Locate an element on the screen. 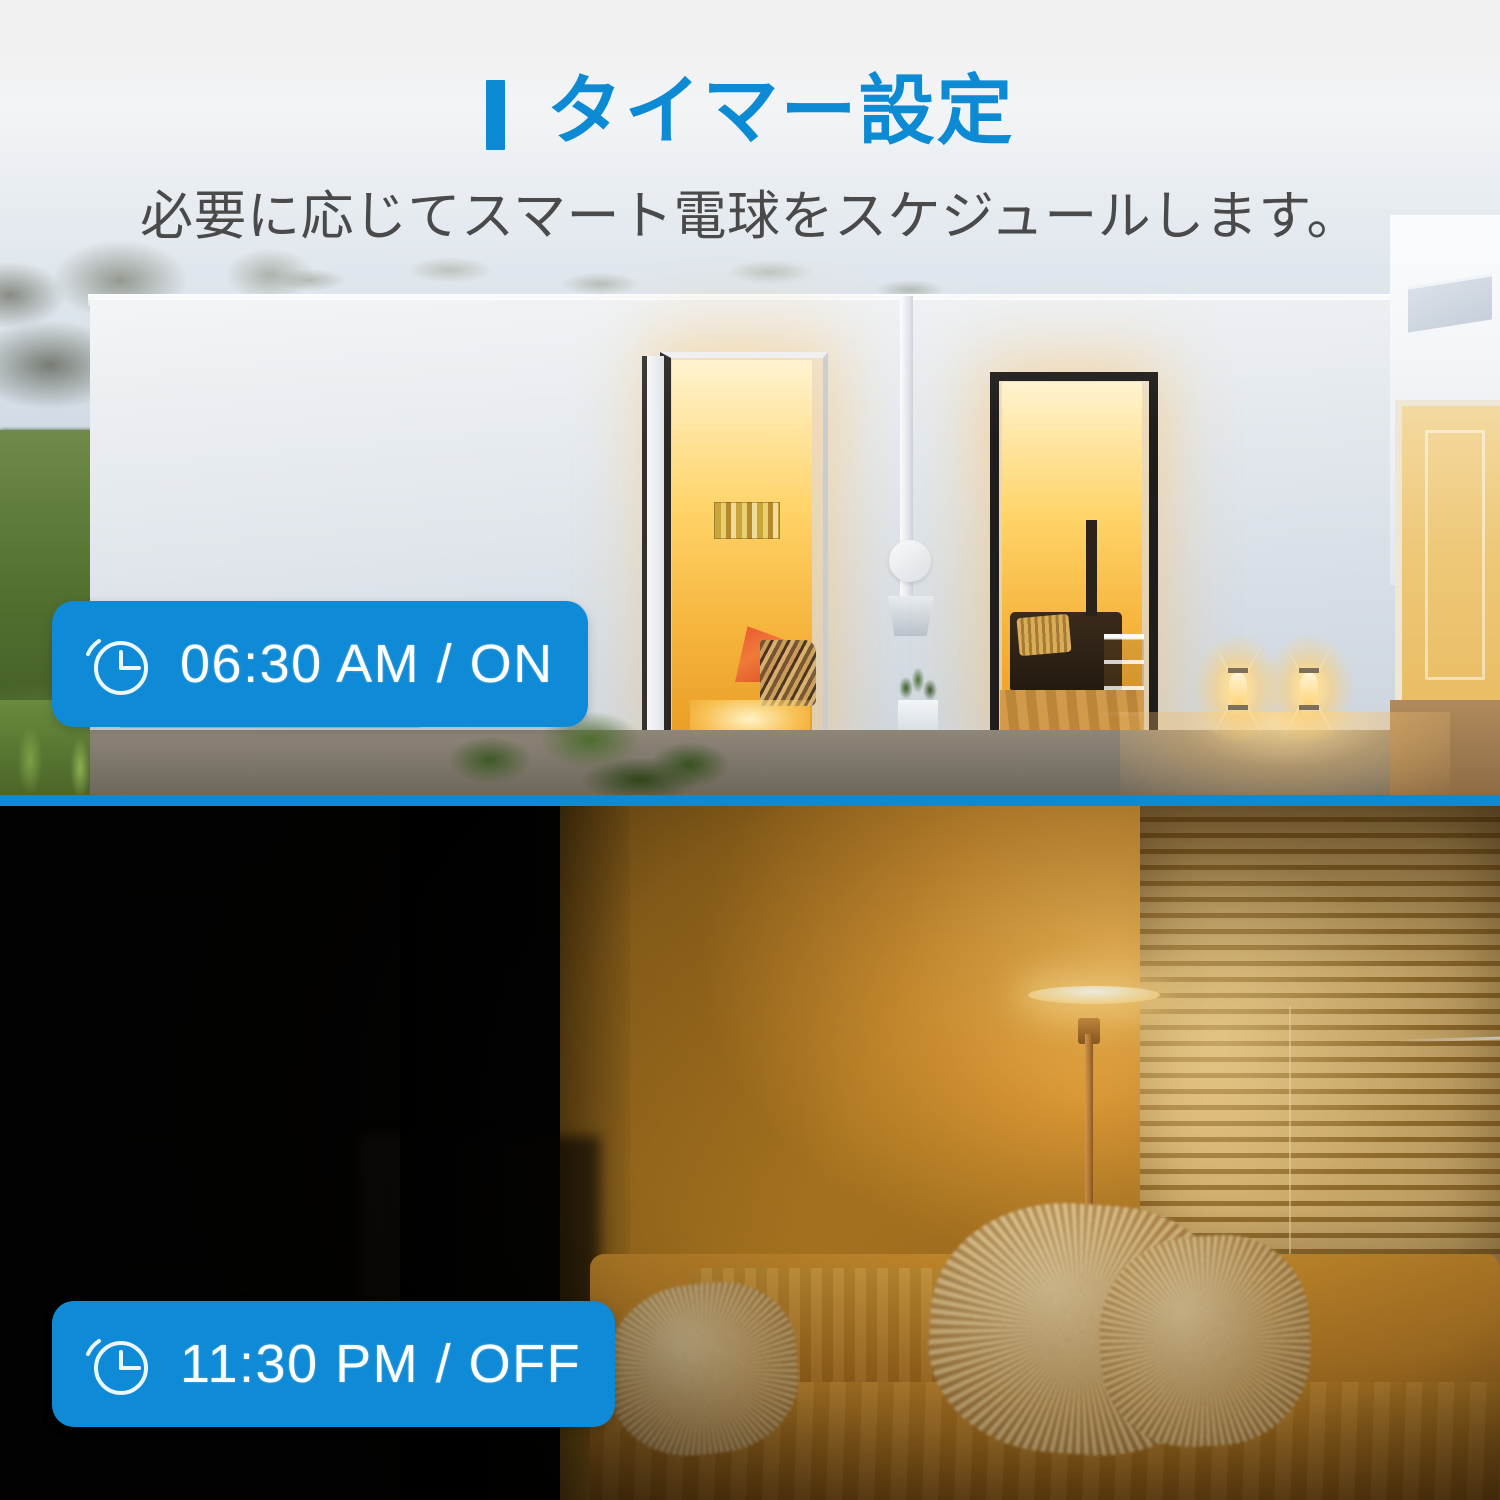 The height and width of the screenshot is (1500, 1500). schedule-badge-night: 11:30 PM / OFF is located at coordinates (334, 1364).